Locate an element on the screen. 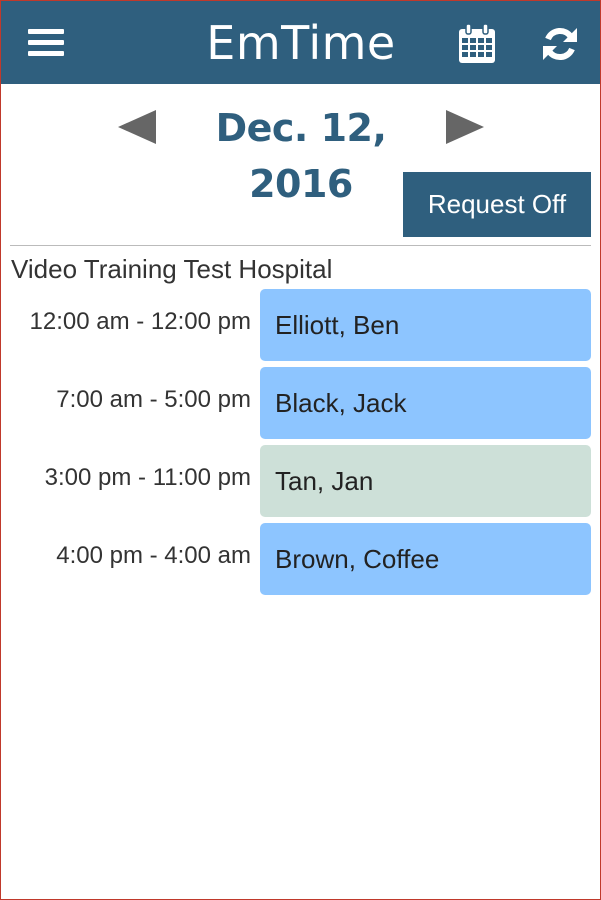 The height and width of the screenshot is (900, 601). app-title: EmTime is located at coordinates (301, 43).